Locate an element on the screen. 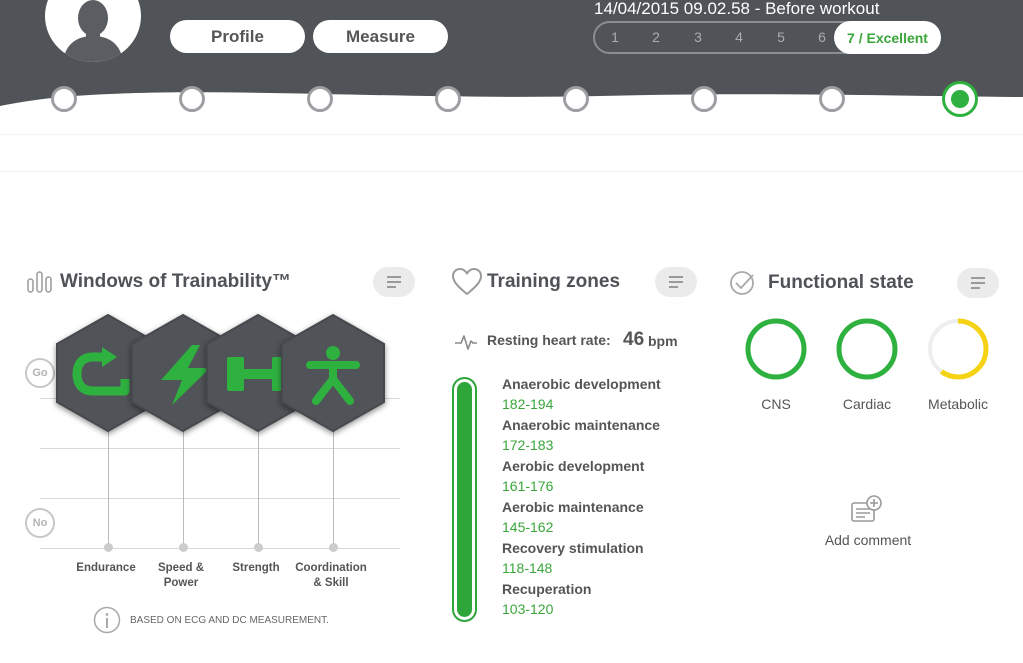  functional-menu-button is located at coordinates (978, 283).